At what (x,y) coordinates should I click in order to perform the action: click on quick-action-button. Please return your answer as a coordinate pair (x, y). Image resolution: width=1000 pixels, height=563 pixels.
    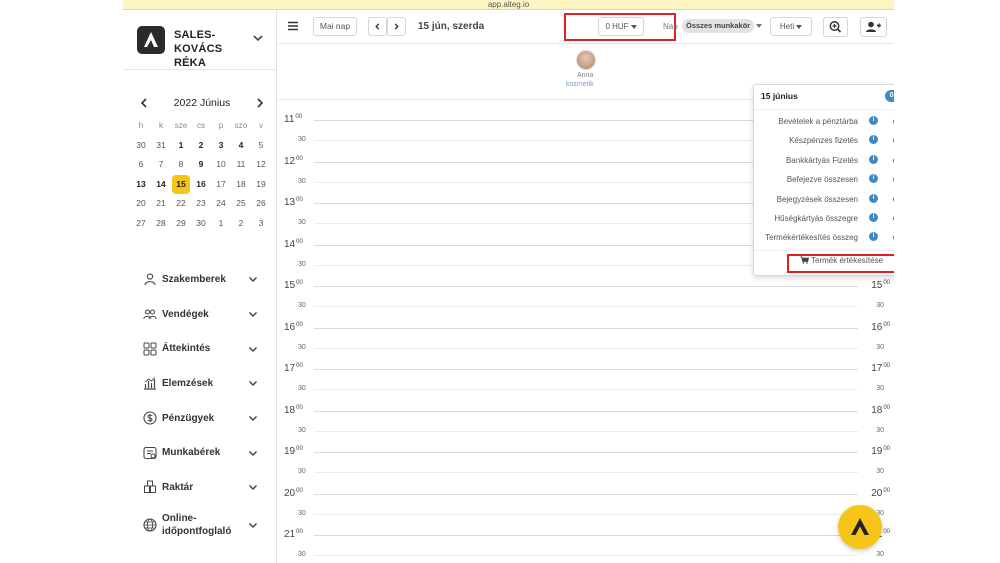
    Looking at the image, I should click on (860, 527).